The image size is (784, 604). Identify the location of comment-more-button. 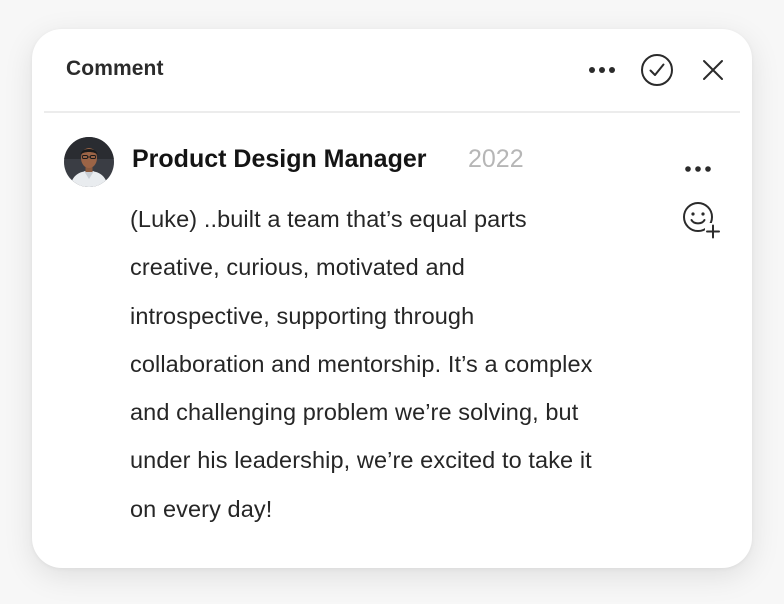
(698, 169).